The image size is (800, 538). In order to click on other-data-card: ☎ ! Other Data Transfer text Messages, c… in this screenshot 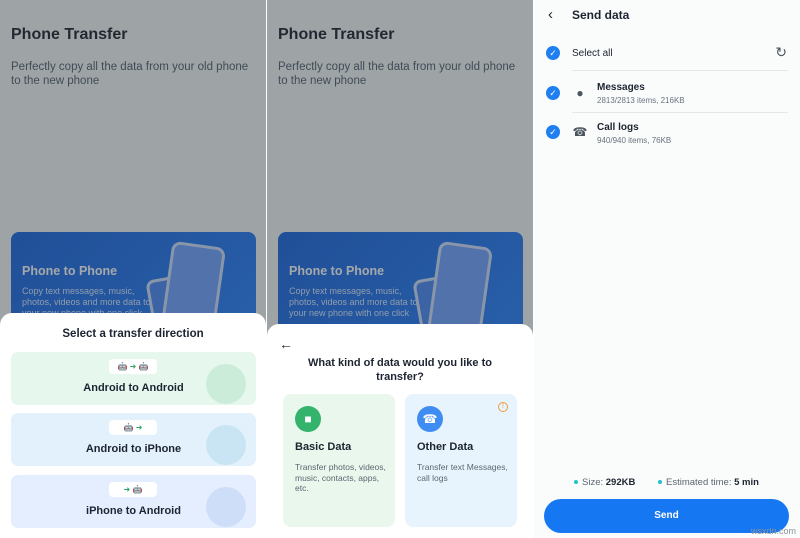, I will do `click(461, 460)`.